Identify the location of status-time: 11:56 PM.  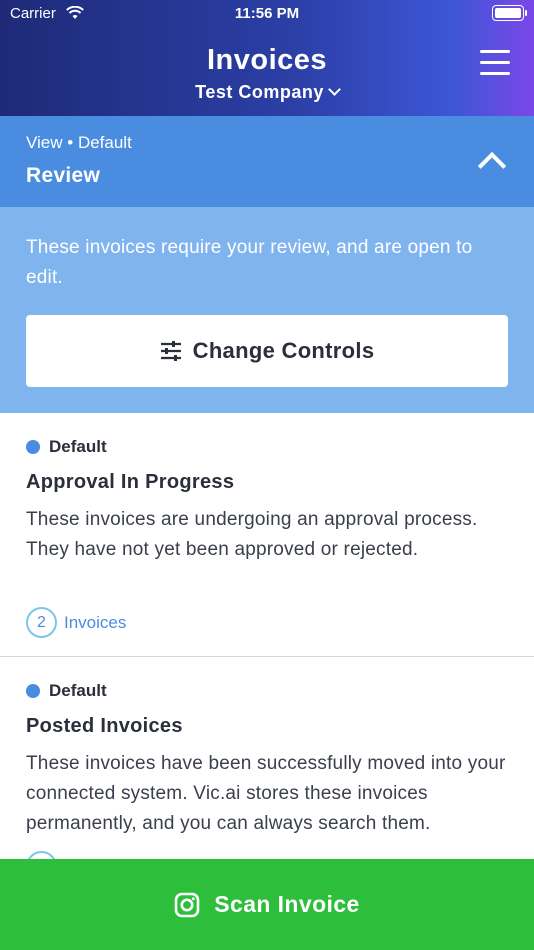
(267, 13).